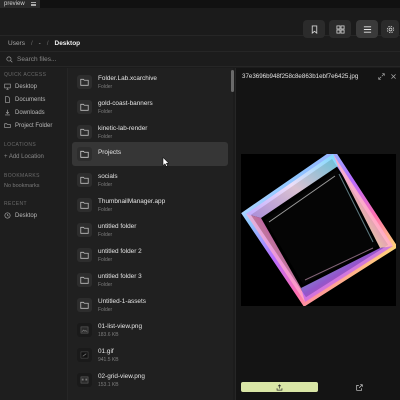 The height and width of the screenshot is (400, 400). Describe the element at coordinates (340, 29) in the screenshot. I see `grid-icon` at that location.